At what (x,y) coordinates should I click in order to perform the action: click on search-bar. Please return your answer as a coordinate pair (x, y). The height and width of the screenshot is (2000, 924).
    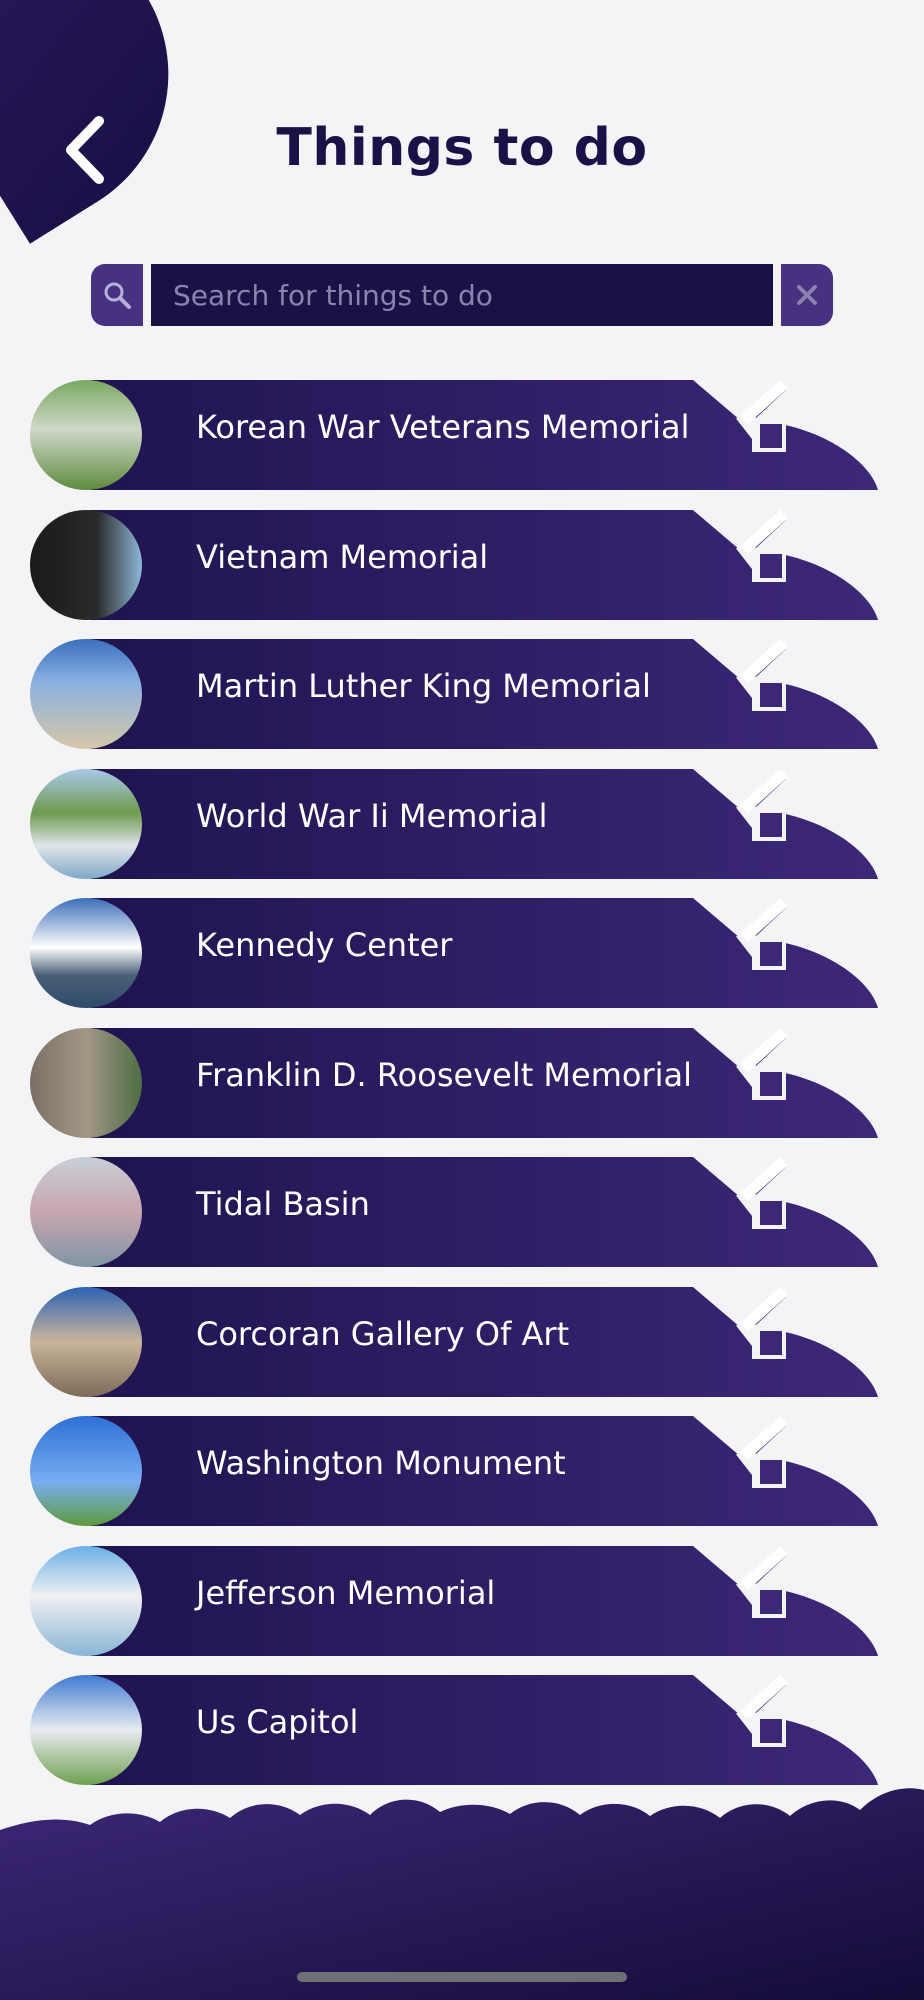
    Looking at the image, I should click on (462, 295).